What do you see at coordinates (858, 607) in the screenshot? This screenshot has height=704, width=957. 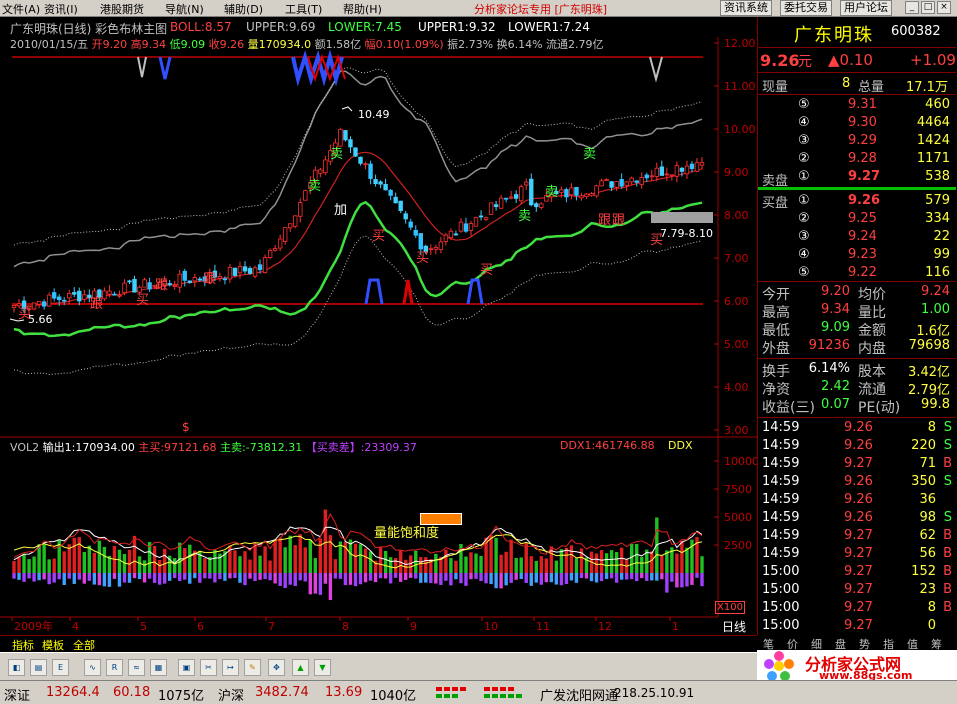 I see `tick-price: 9.27` at bounding box center [858, 607].